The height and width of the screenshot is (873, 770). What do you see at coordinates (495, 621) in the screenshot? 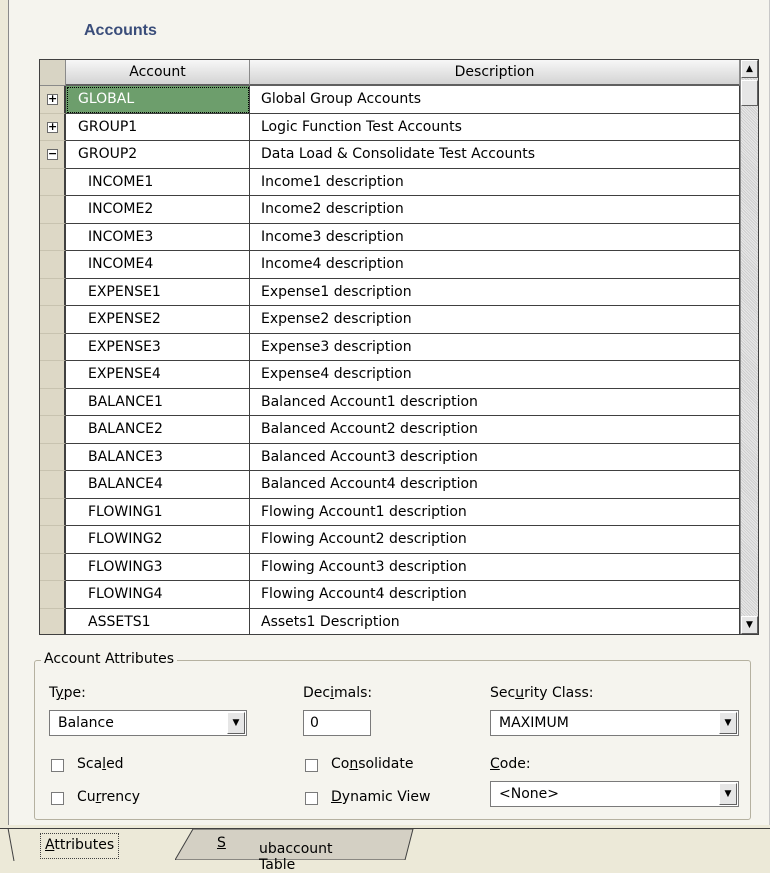
I see `description-cell: Assets1 Description` at bounding box center [495, 621].